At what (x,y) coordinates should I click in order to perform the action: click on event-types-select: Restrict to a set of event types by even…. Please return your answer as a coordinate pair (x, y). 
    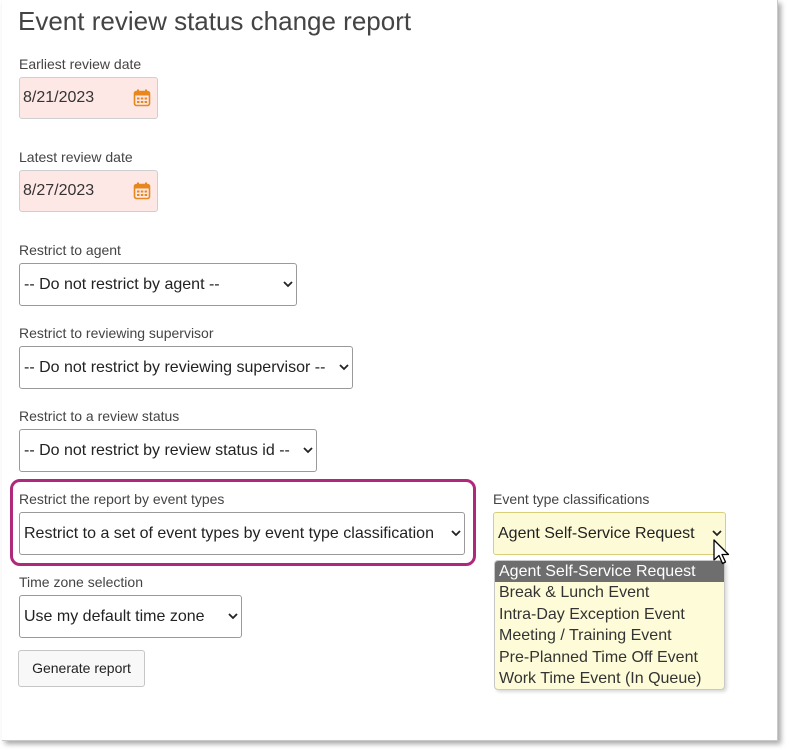
    Looking at the image, I should click on (242, 533).